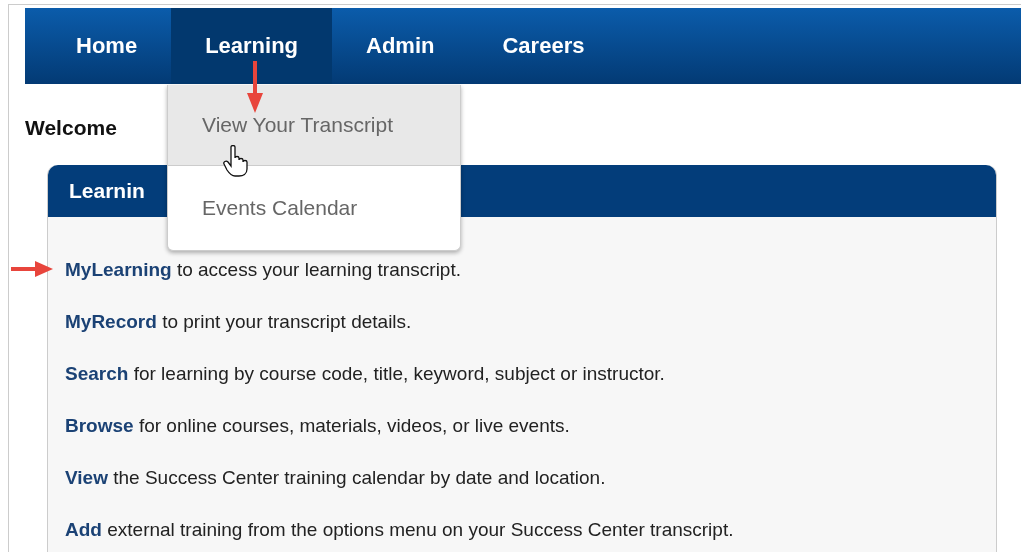 Image resolution: width=1021 pixels, height=552 pixels. What do you see at coordinates (353, 425) in the screenshot?
I see `description-text: for online courses, materials, videos, or live events.` at bounding box center [353, 425].